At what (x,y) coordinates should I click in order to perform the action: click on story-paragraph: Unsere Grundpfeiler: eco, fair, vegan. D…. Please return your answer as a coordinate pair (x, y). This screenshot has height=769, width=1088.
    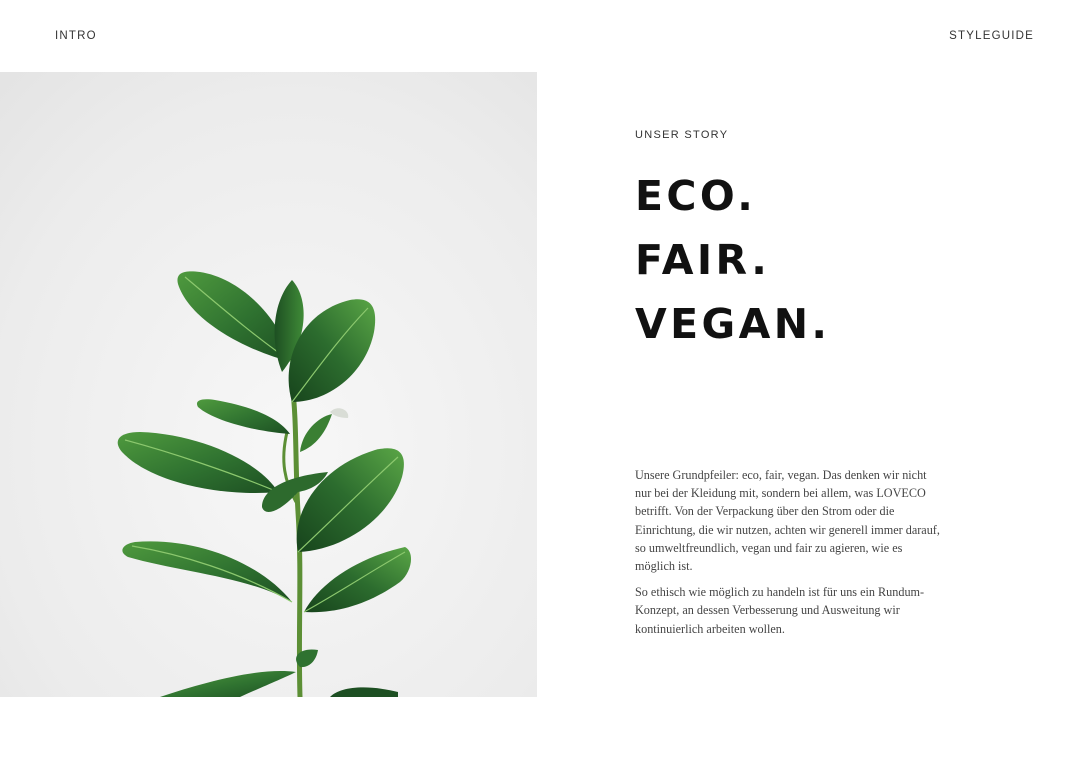
    Looking at the image, I should click on (787, 521).